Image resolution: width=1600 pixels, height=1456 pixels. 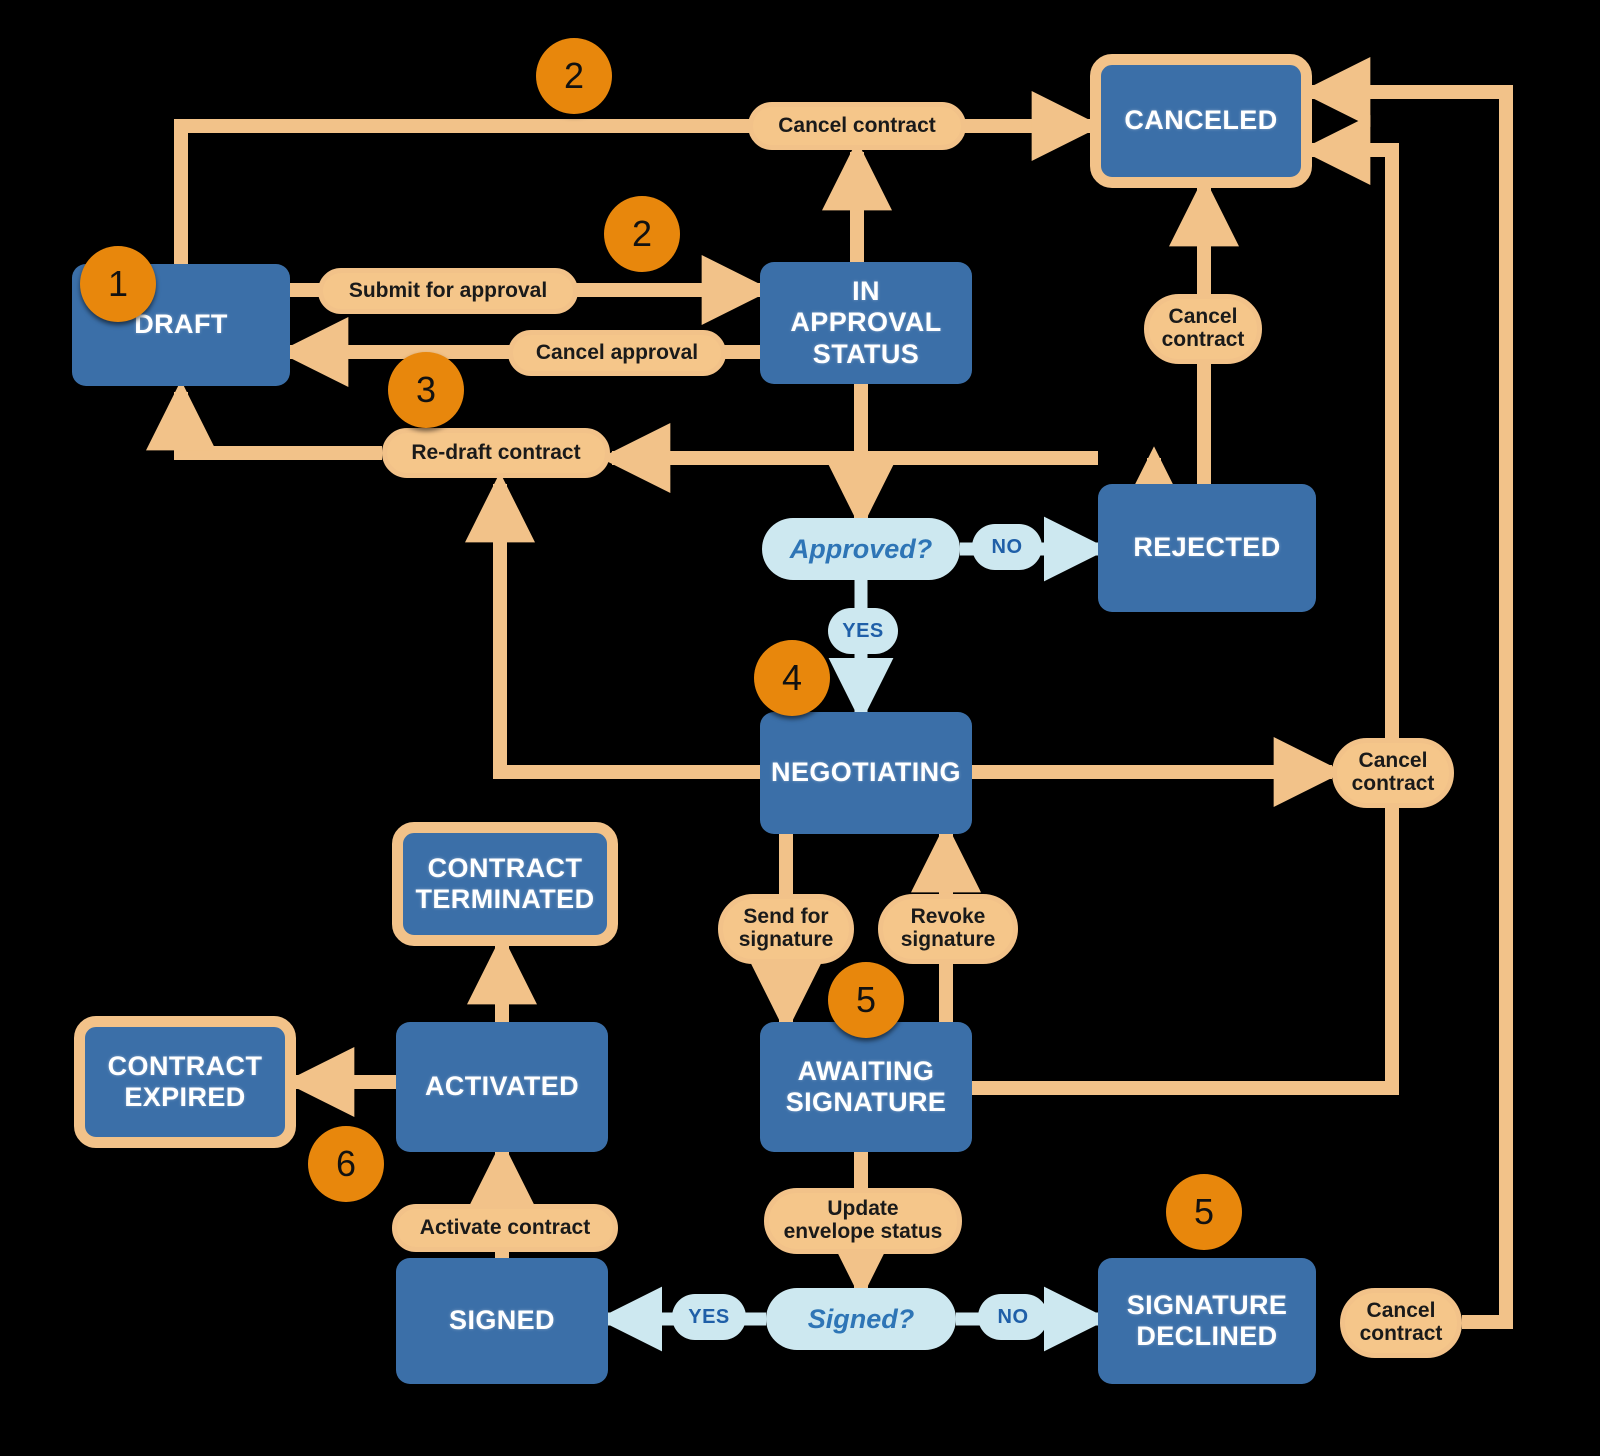 I want to click on action-redraft-contract: Re-draft contract, so click(x=496, y=453).